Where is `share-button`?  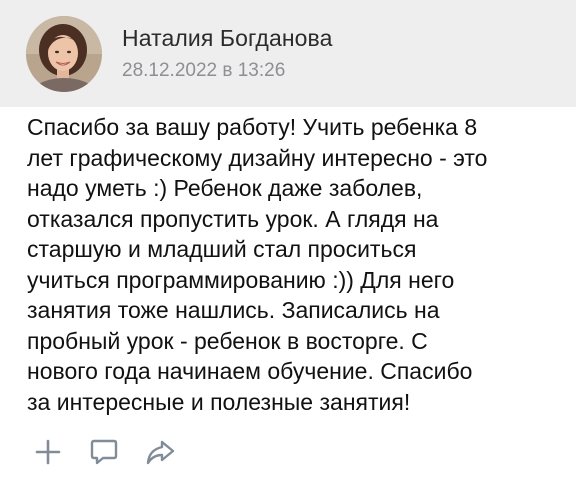 share-button is located at coordinates (160, 452).